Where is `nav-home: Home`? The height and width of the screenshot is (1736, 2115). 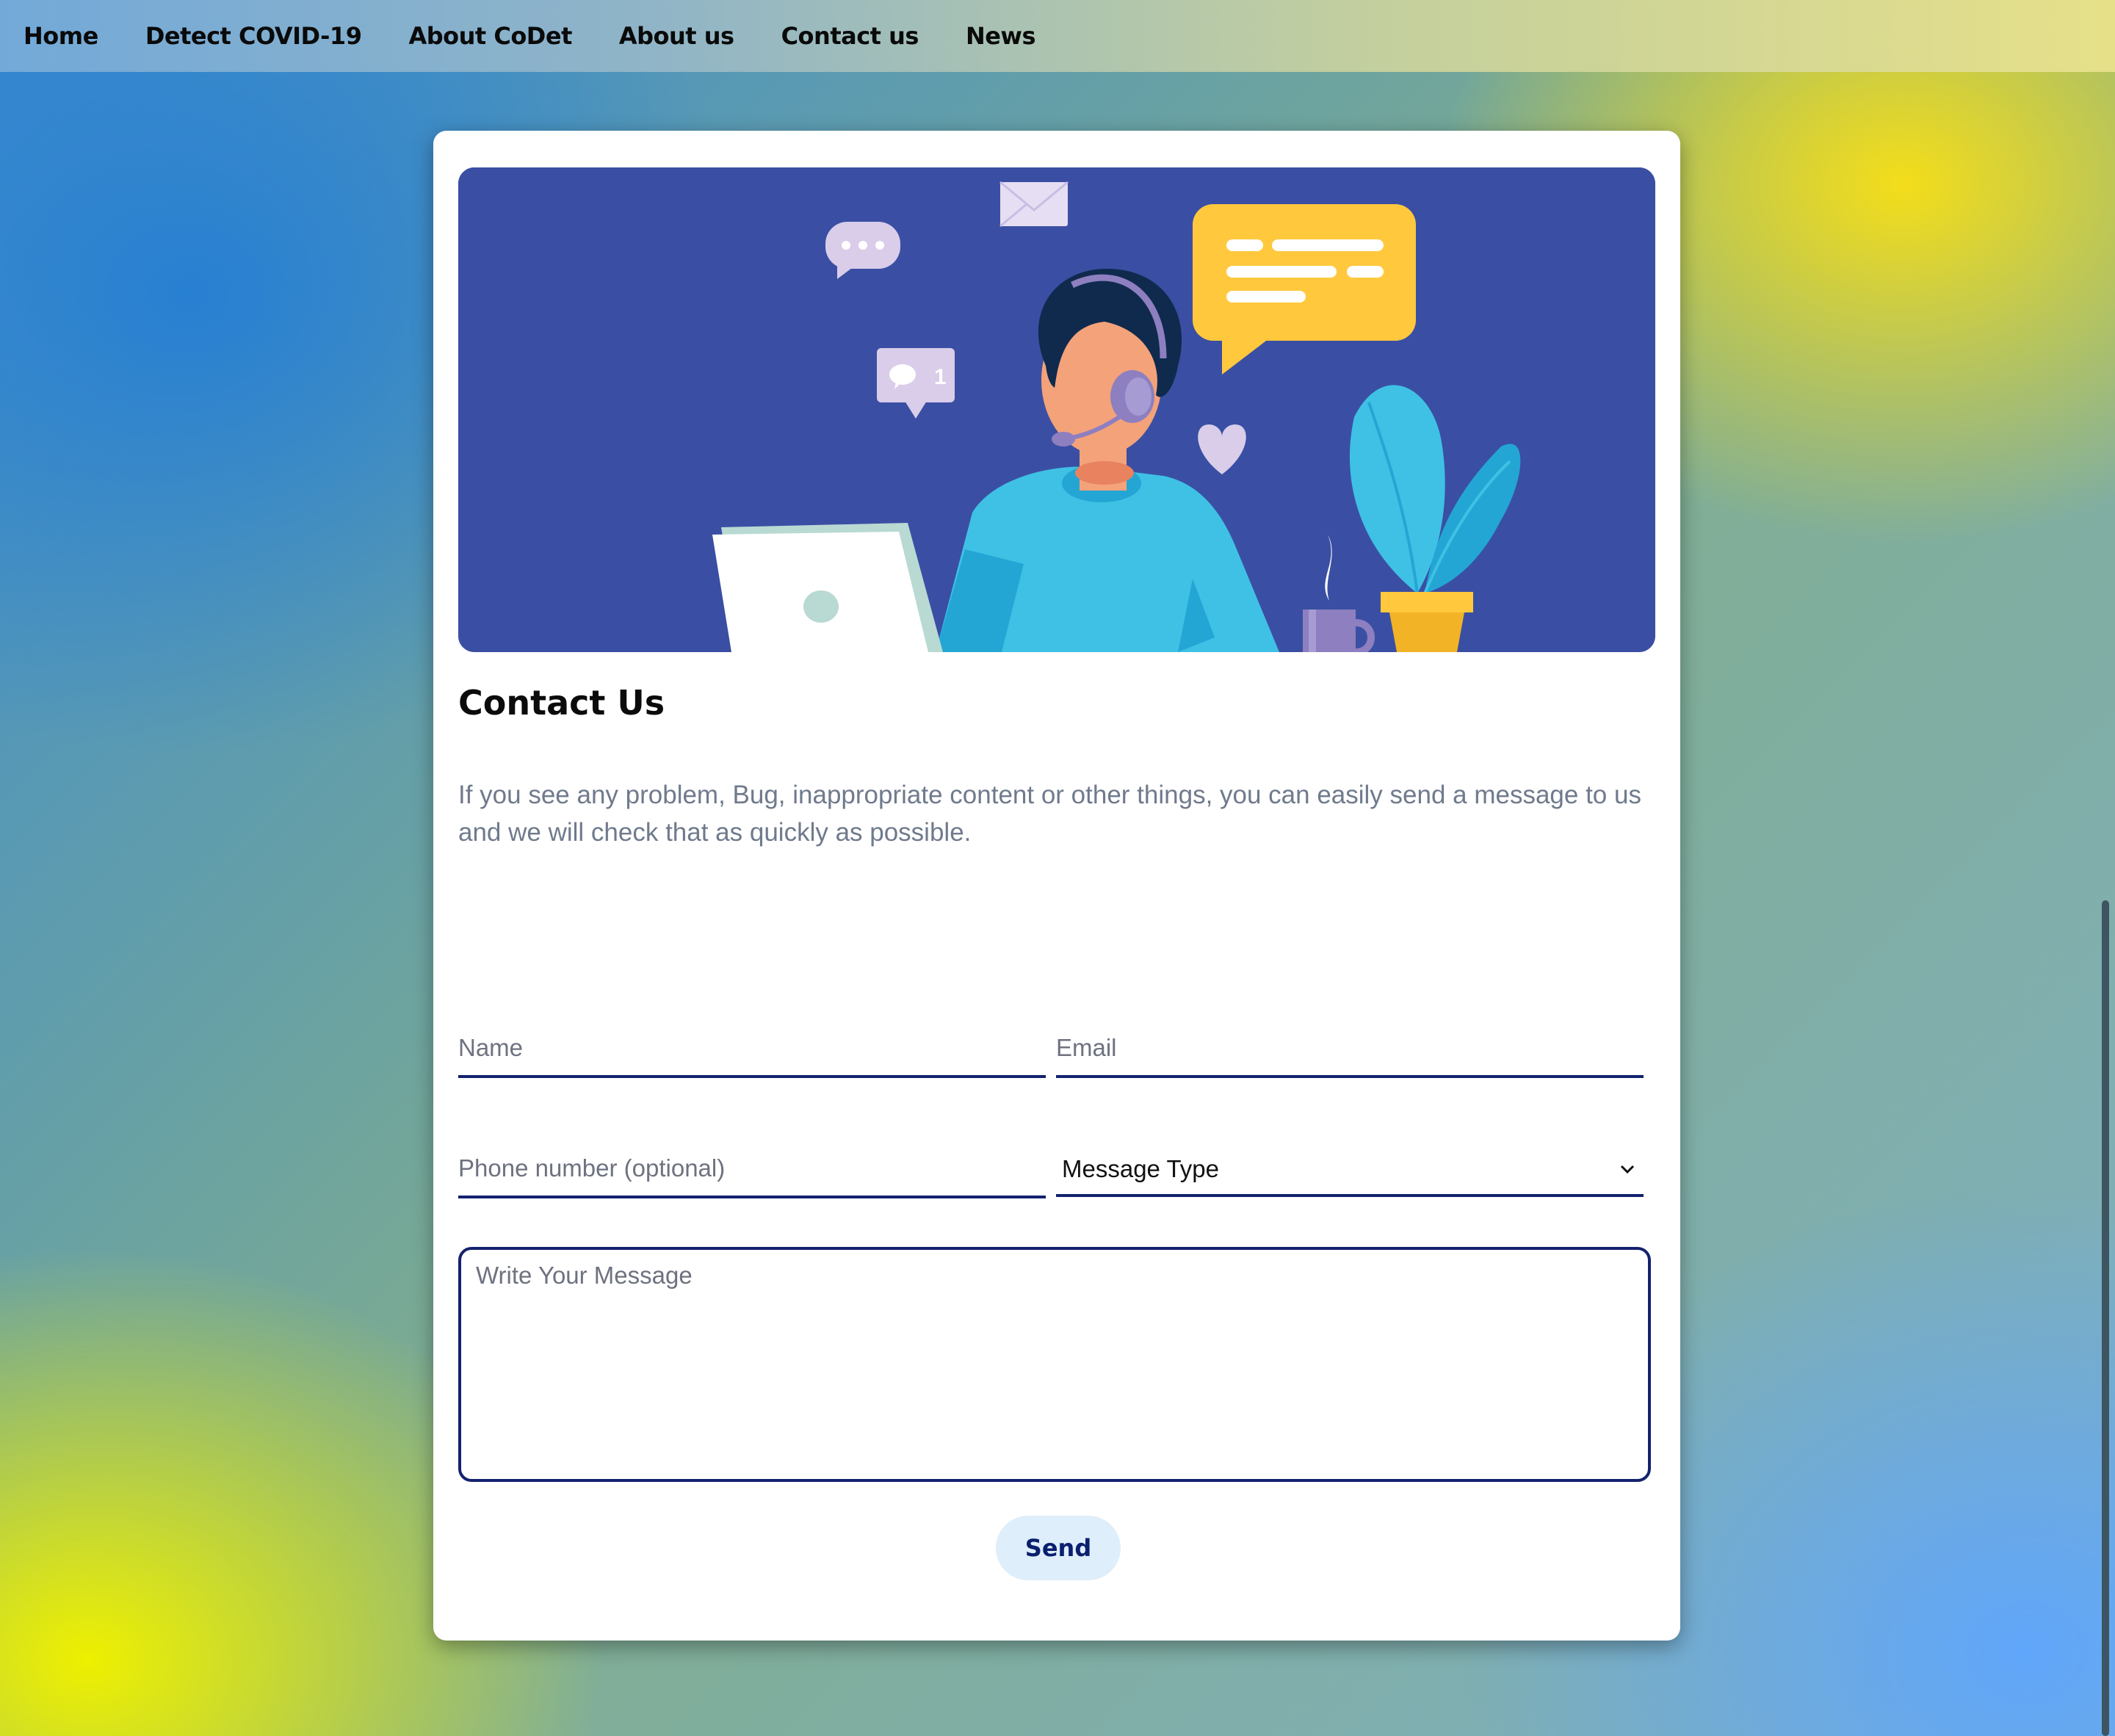 nav-home: Home is located at coordinates (61, 36).